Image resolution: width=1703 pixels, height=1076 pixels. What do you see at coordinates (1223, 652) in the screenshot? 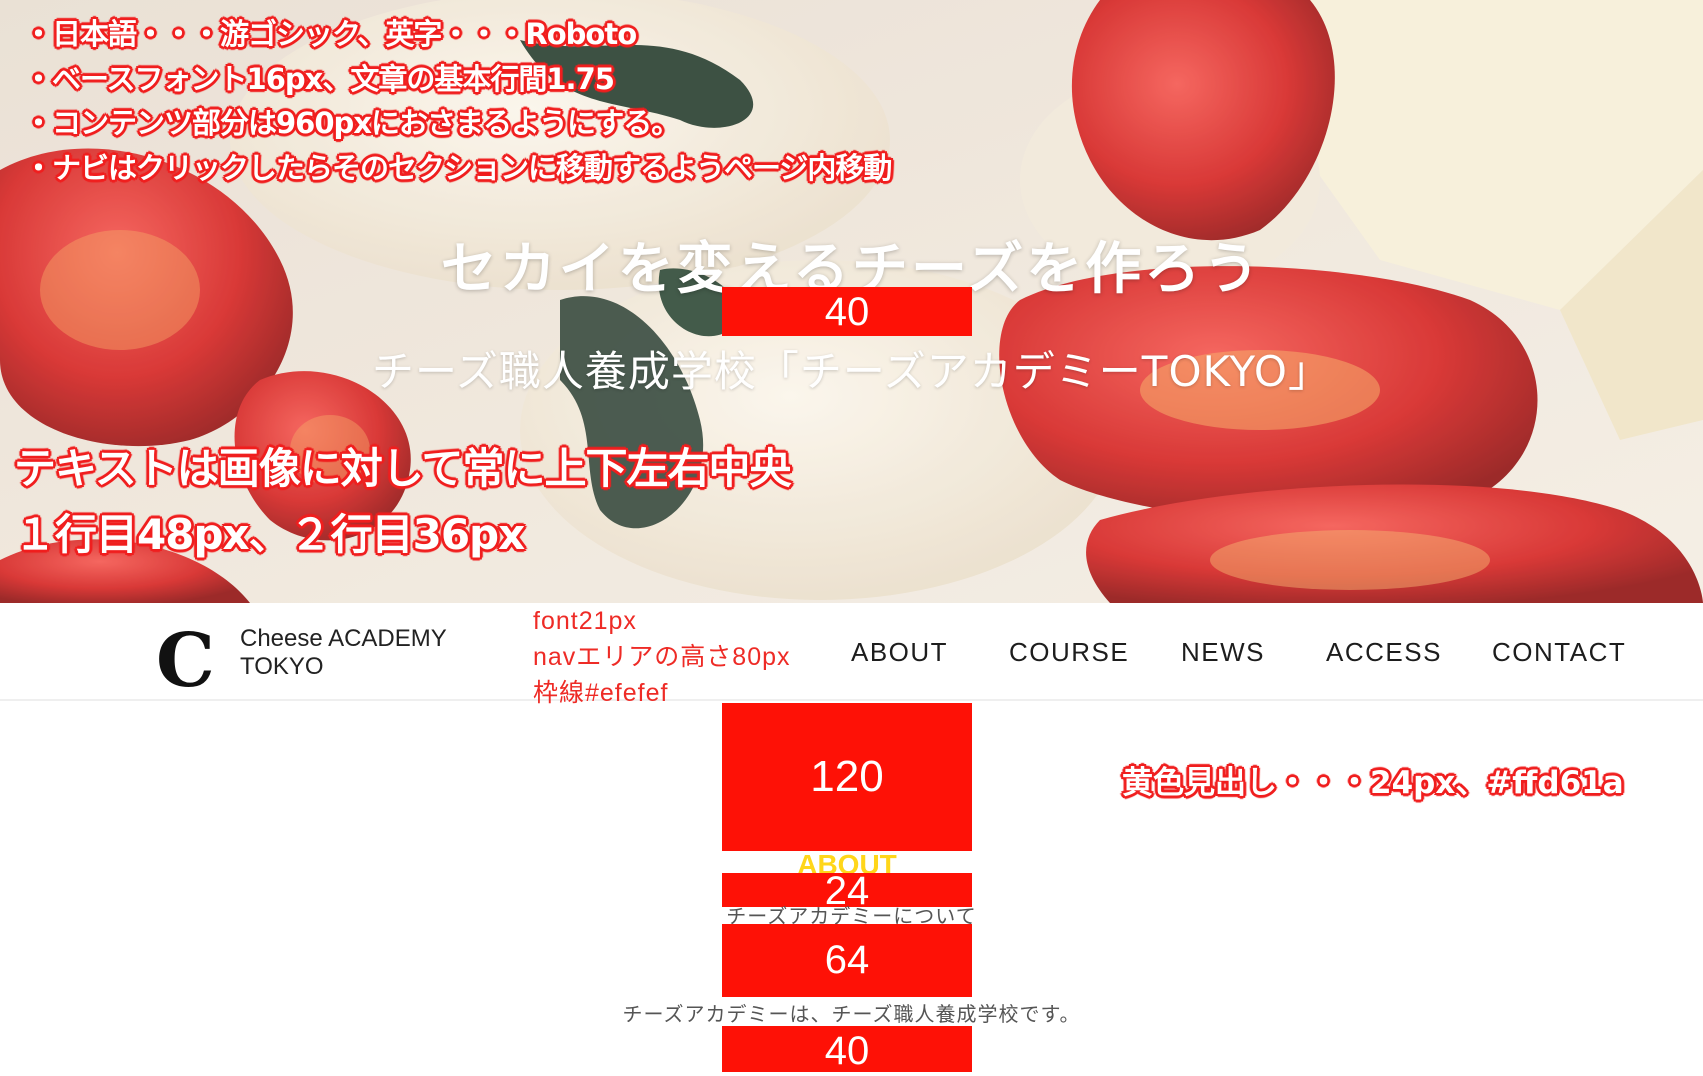
I see `nav-item-news: NEWS` at bounding box center [1223, 652].